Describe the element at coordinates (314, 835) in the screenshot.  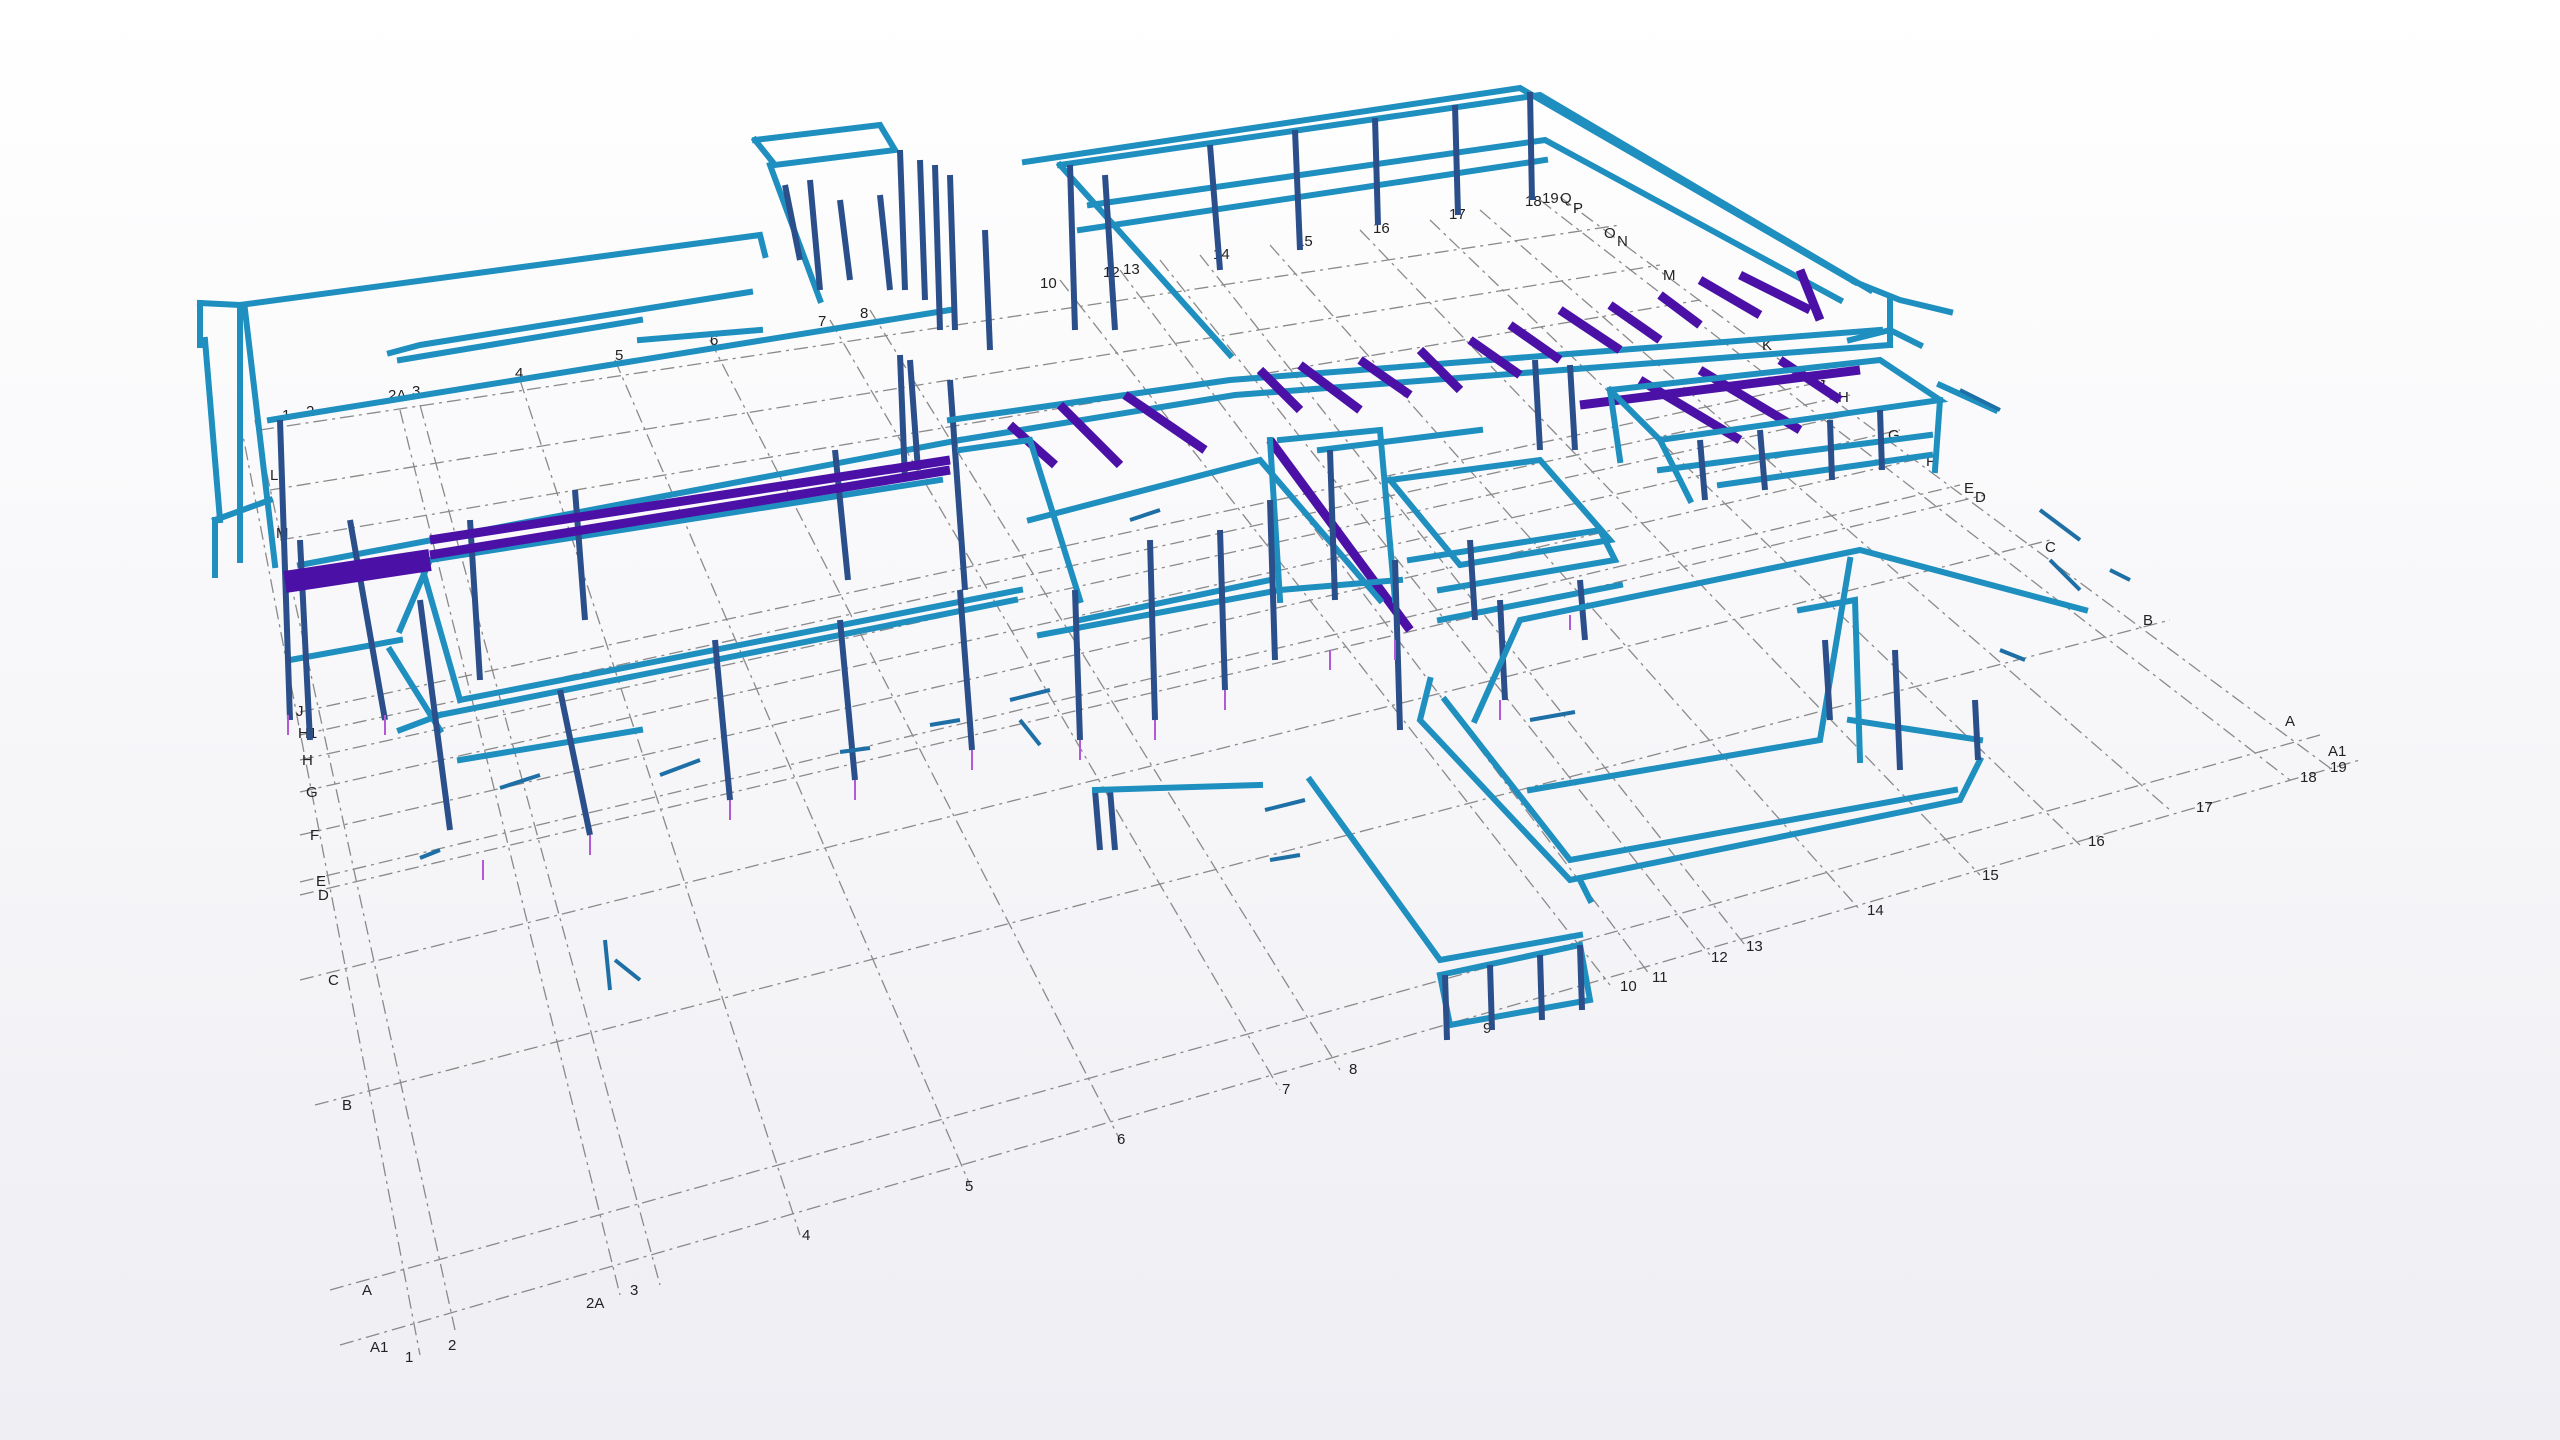
I see `grid-label-f: F` at that location.